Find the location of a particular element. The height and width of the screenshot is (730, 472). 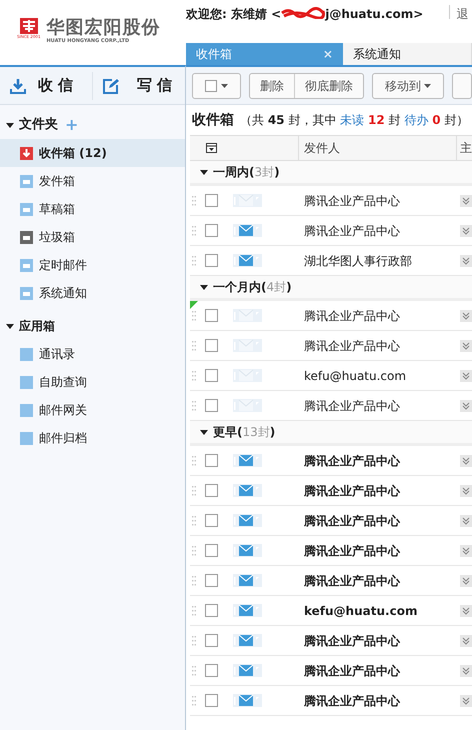

mail-summary: （共 45 封，其中 未读 12 封 待办 0 封） is located at coordinates (354, 120).